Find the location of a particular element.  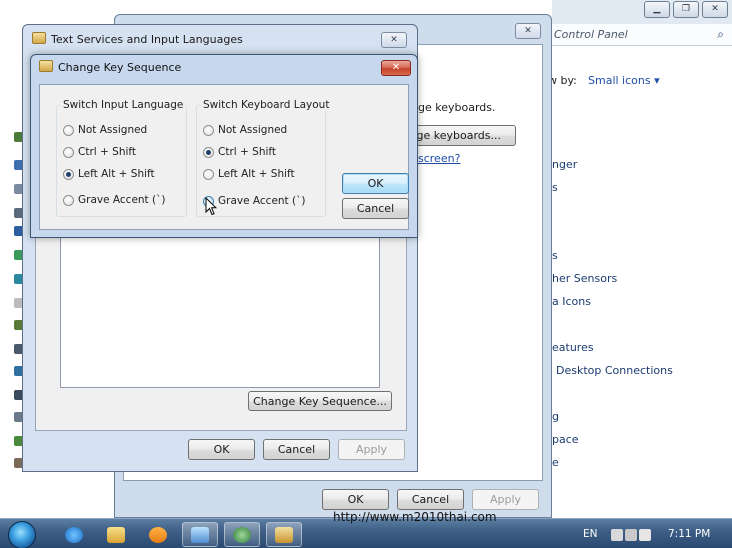

taskbar-remote-desktop is located at coordinates (200, 534).